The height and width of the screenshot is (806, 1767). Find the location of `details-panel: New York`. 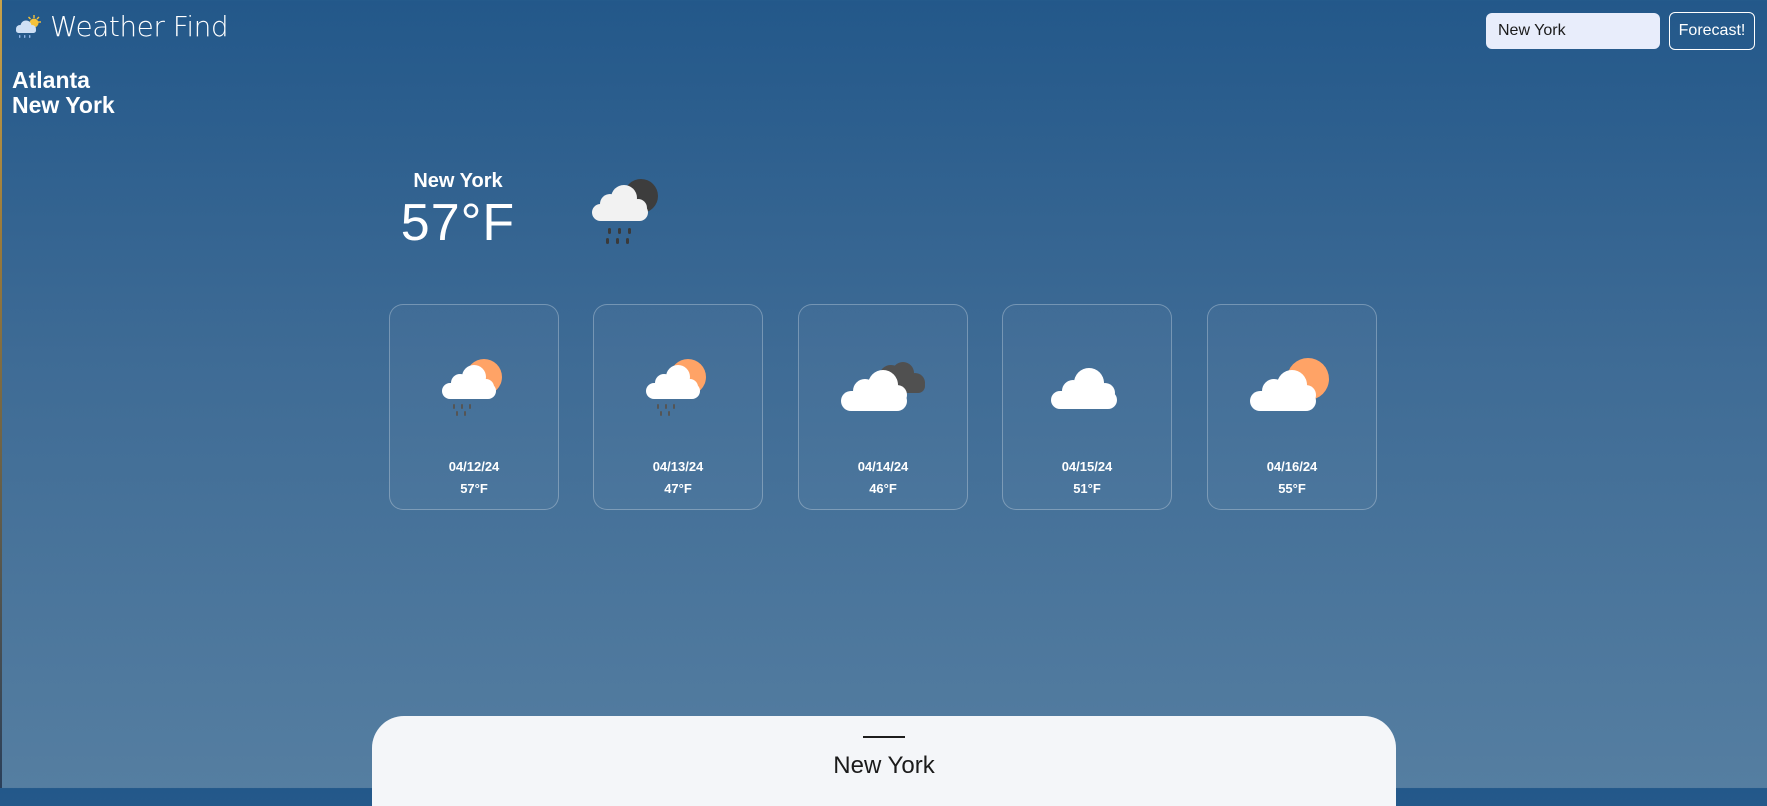

details-panel: New York is located at coordinates (884, 761).